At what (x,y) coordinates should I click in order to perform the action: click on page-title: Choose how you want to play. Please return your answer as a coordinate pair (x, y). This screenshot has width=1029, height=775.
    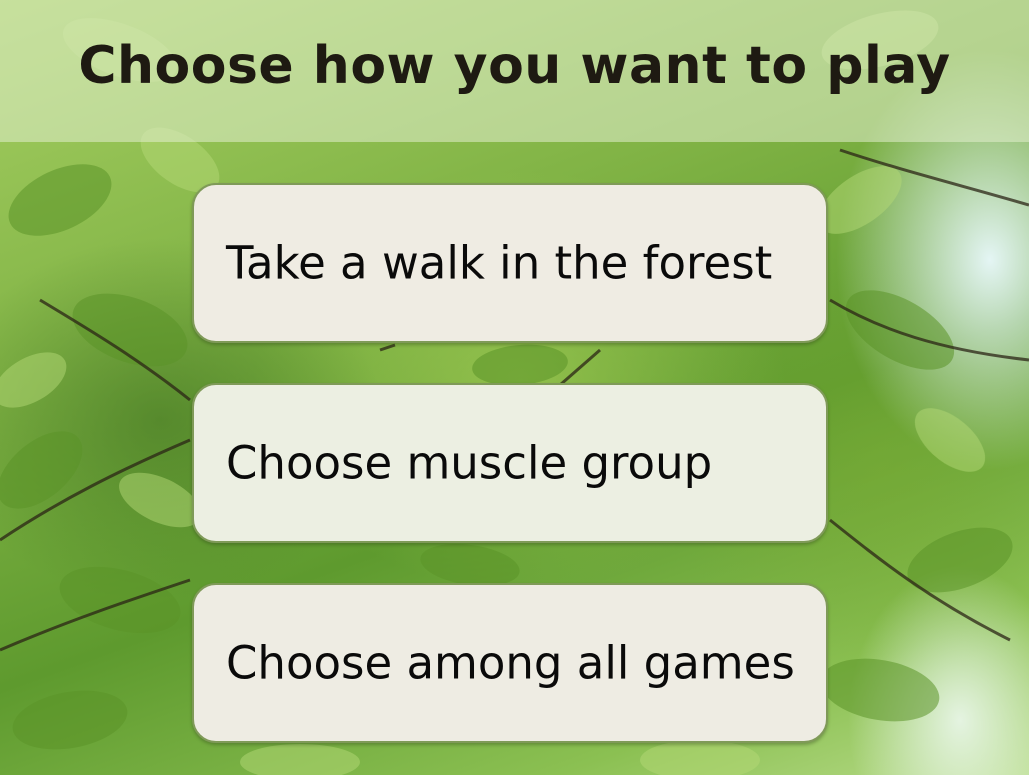
    Looking at the image, I should click on (514, 66).